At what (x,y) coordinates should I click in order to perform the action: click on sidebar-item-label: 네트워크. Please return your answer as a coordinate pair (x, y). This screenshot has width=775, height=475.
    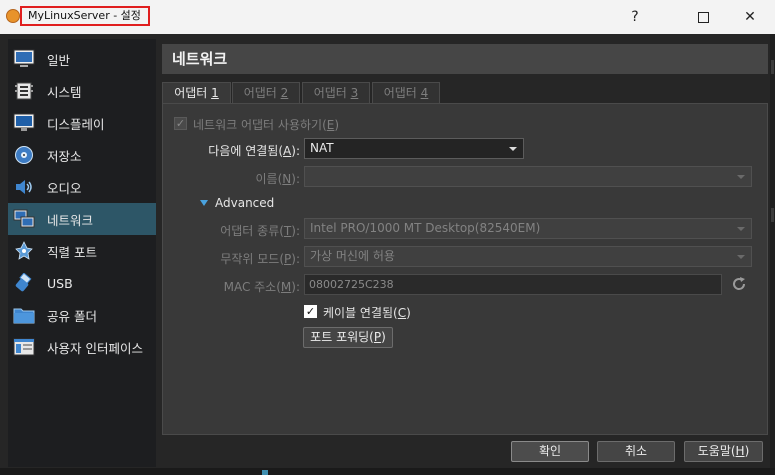
    Looking at the image, I should click on (70, 220).